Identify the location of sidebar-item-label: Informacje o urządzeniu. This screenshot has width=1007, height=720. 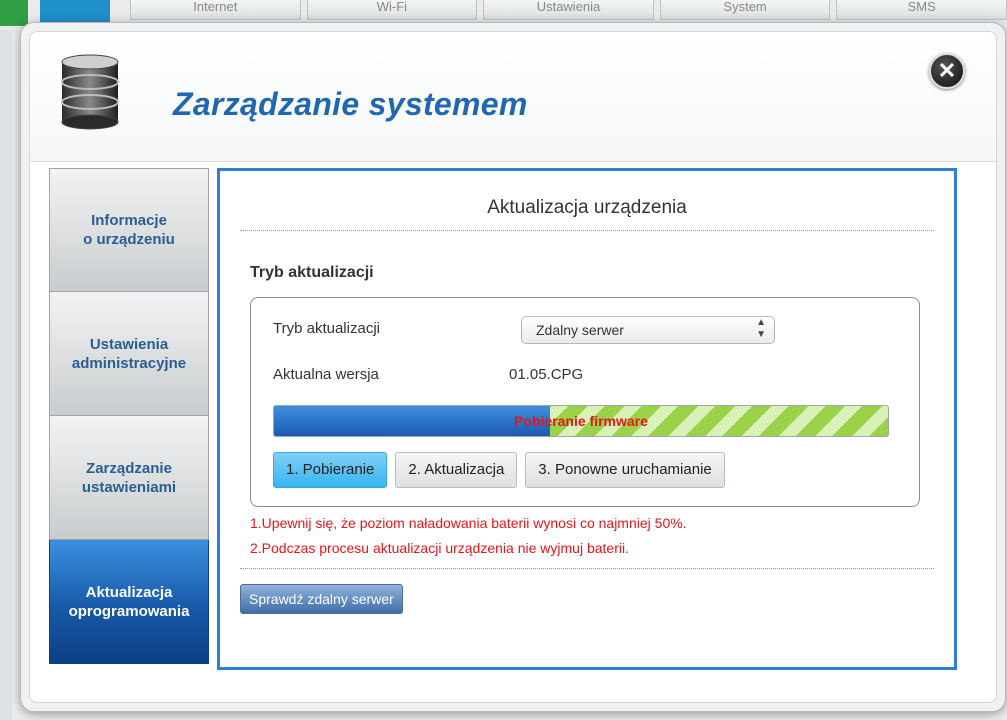
(129, 230).